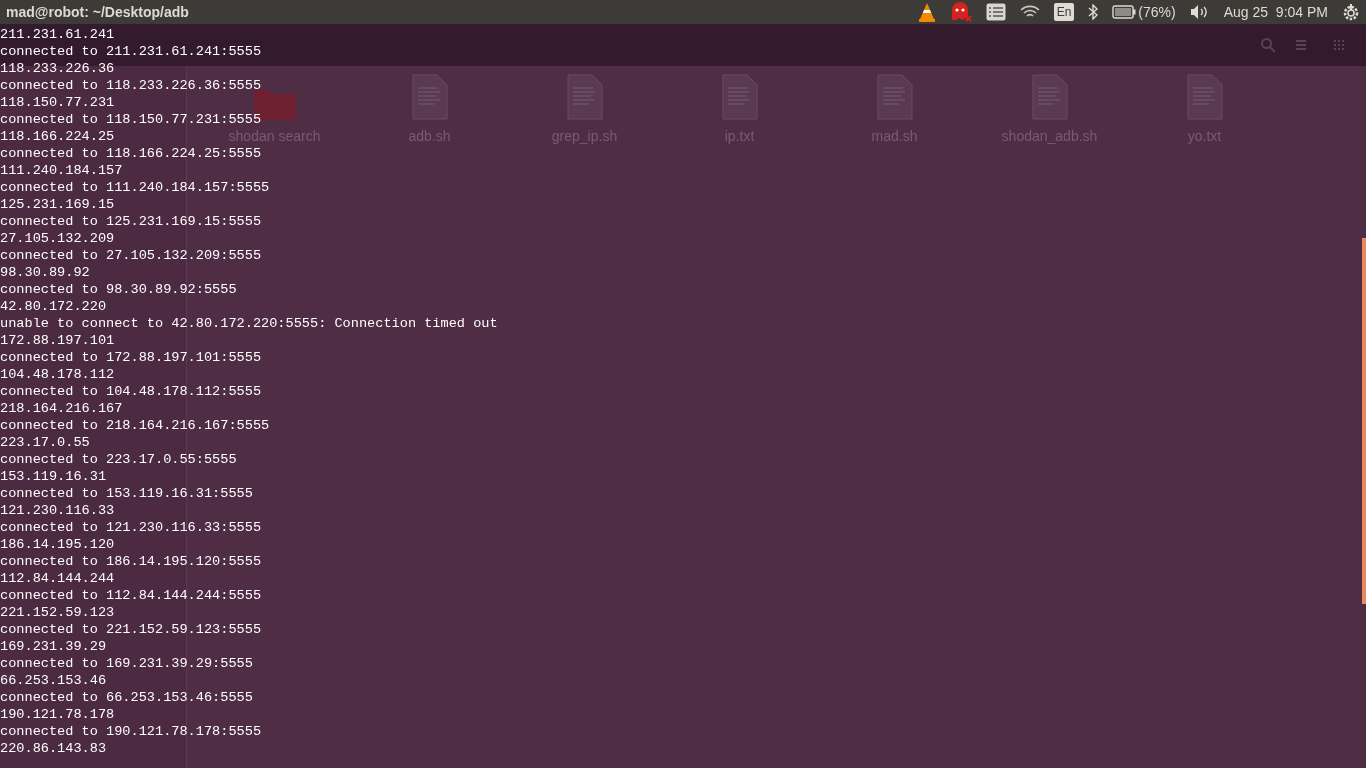  I want to click on terminal-line: connected to 118.233.226.36:5555, so click(131, 85).